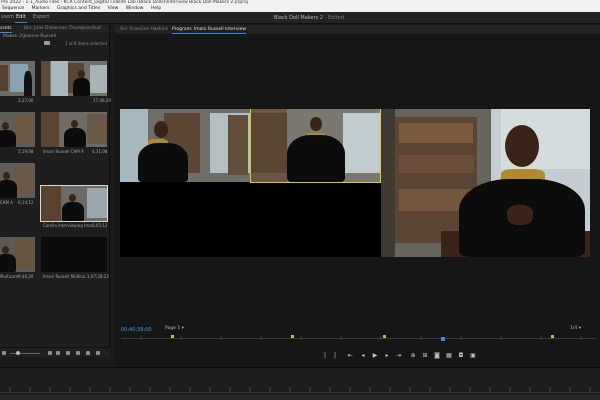 The height and width of the screenshot is (400, 600). I want to click on step-forward-icon: ▸, so click(387, 356).